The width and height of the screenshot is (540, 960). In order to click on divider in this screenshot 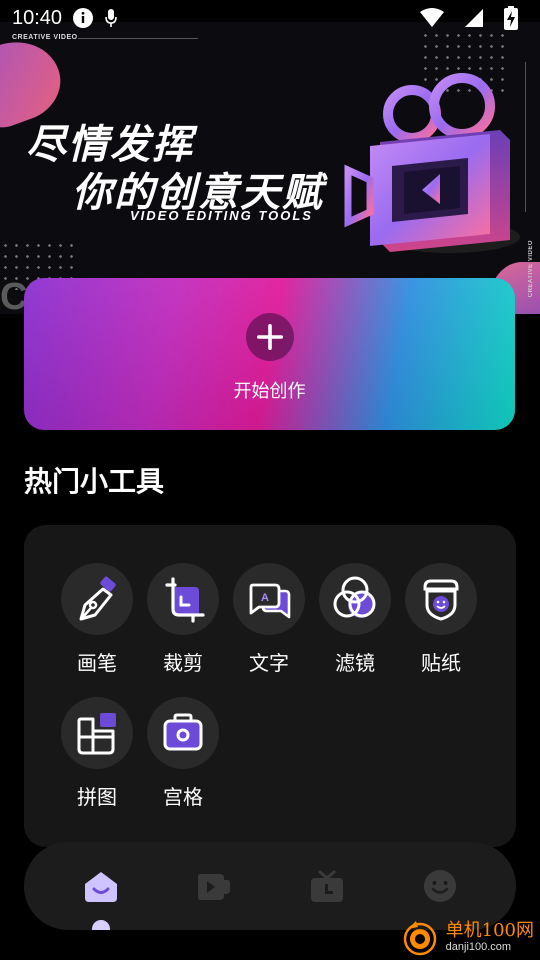, I will do `click(138, 38)`.